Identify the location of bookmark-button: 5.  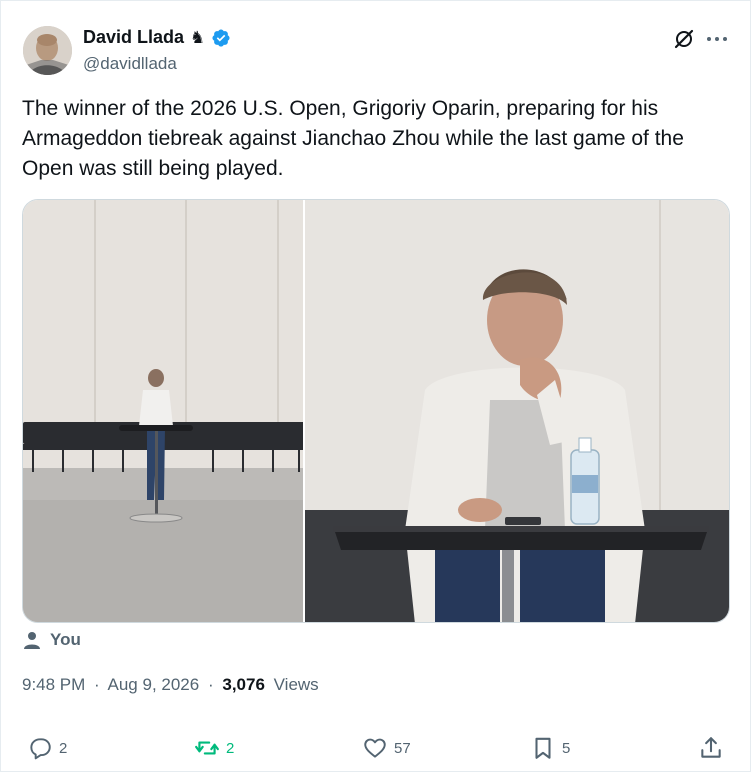
(550, 748).